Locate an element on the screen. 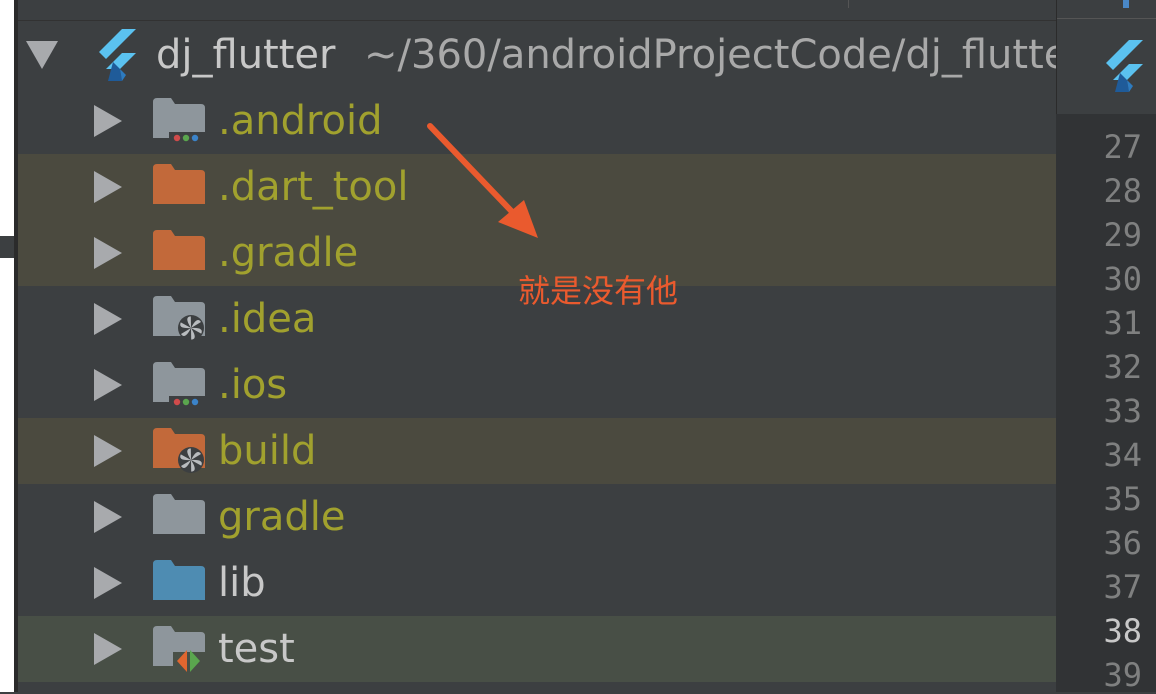 The height and width of the screenshot is (694, 1156). build-folder-icon is located at coordinates (179, 450).